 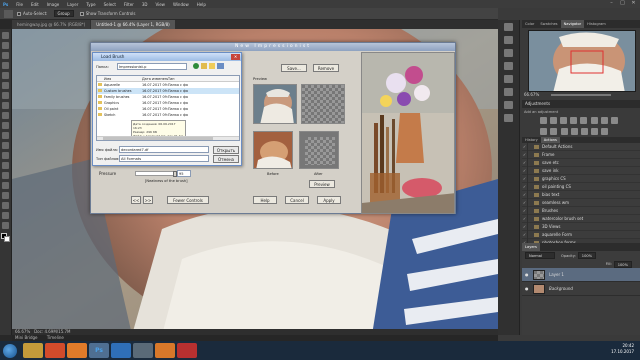 What do you see at coordinates (581, 218) in the screenshot?
I see `action-set-row: ✓ watercolor brush set` at bounding box center [581, 218].